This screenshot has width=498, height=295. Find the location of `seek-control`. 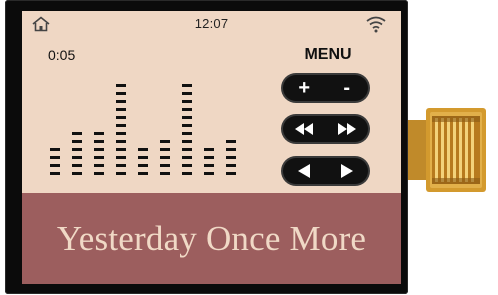

seek-control is located at coordinates (325, 129).